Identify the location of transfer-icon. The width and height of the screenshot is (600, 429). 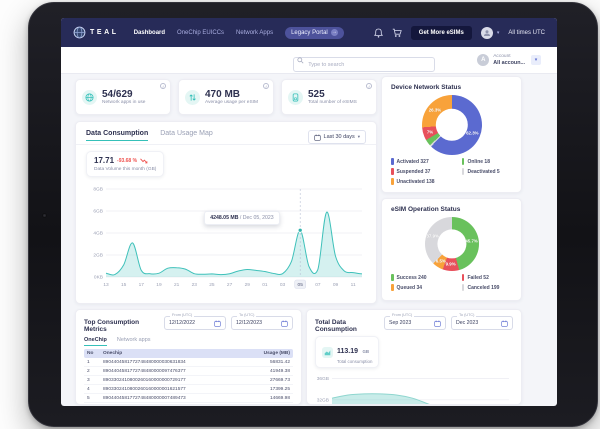
(192, 97).